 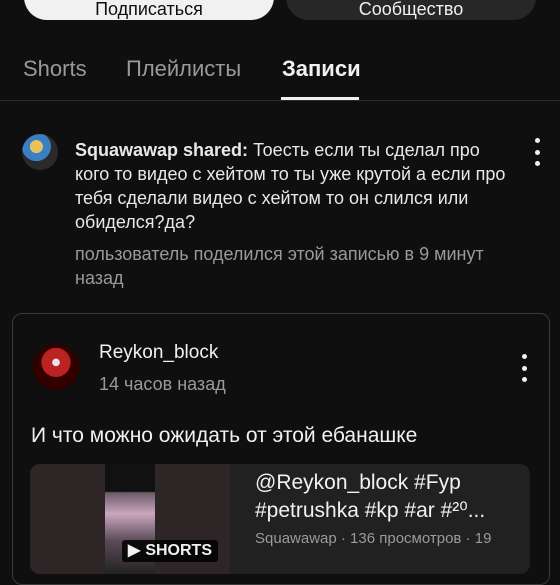 What do you see at coordinates (178, 550) in the screenshot?
I see `shorts-badge-label: SHORTS` at bounding box center [178, 550].